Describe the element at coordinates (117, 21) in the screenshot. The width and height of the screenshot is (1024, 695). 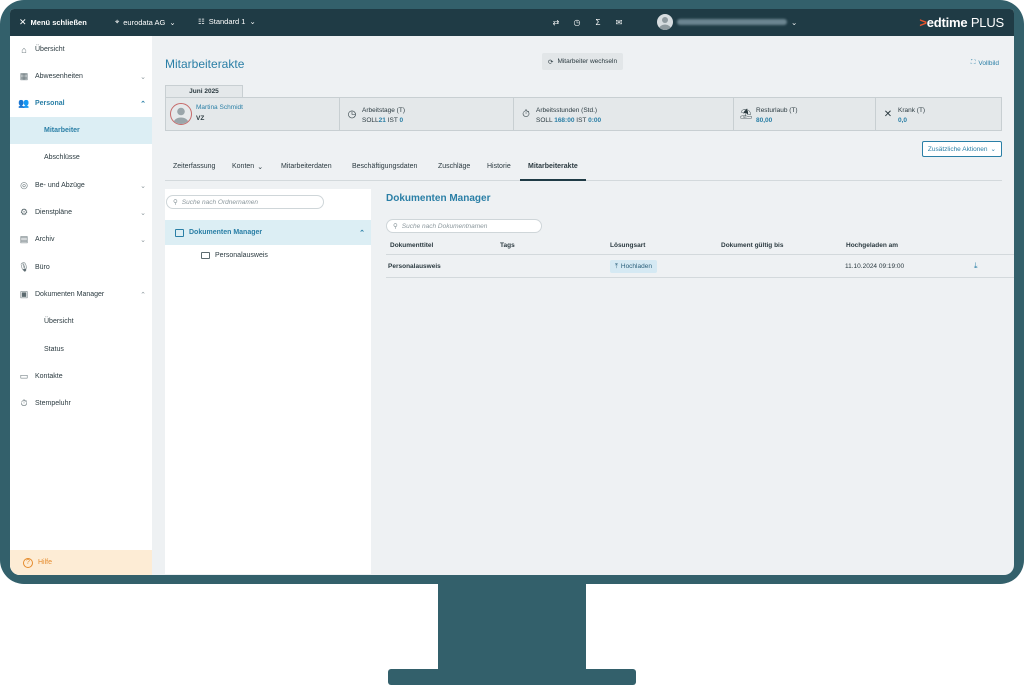
I see `location-pin-icon: ⌖` at that location.